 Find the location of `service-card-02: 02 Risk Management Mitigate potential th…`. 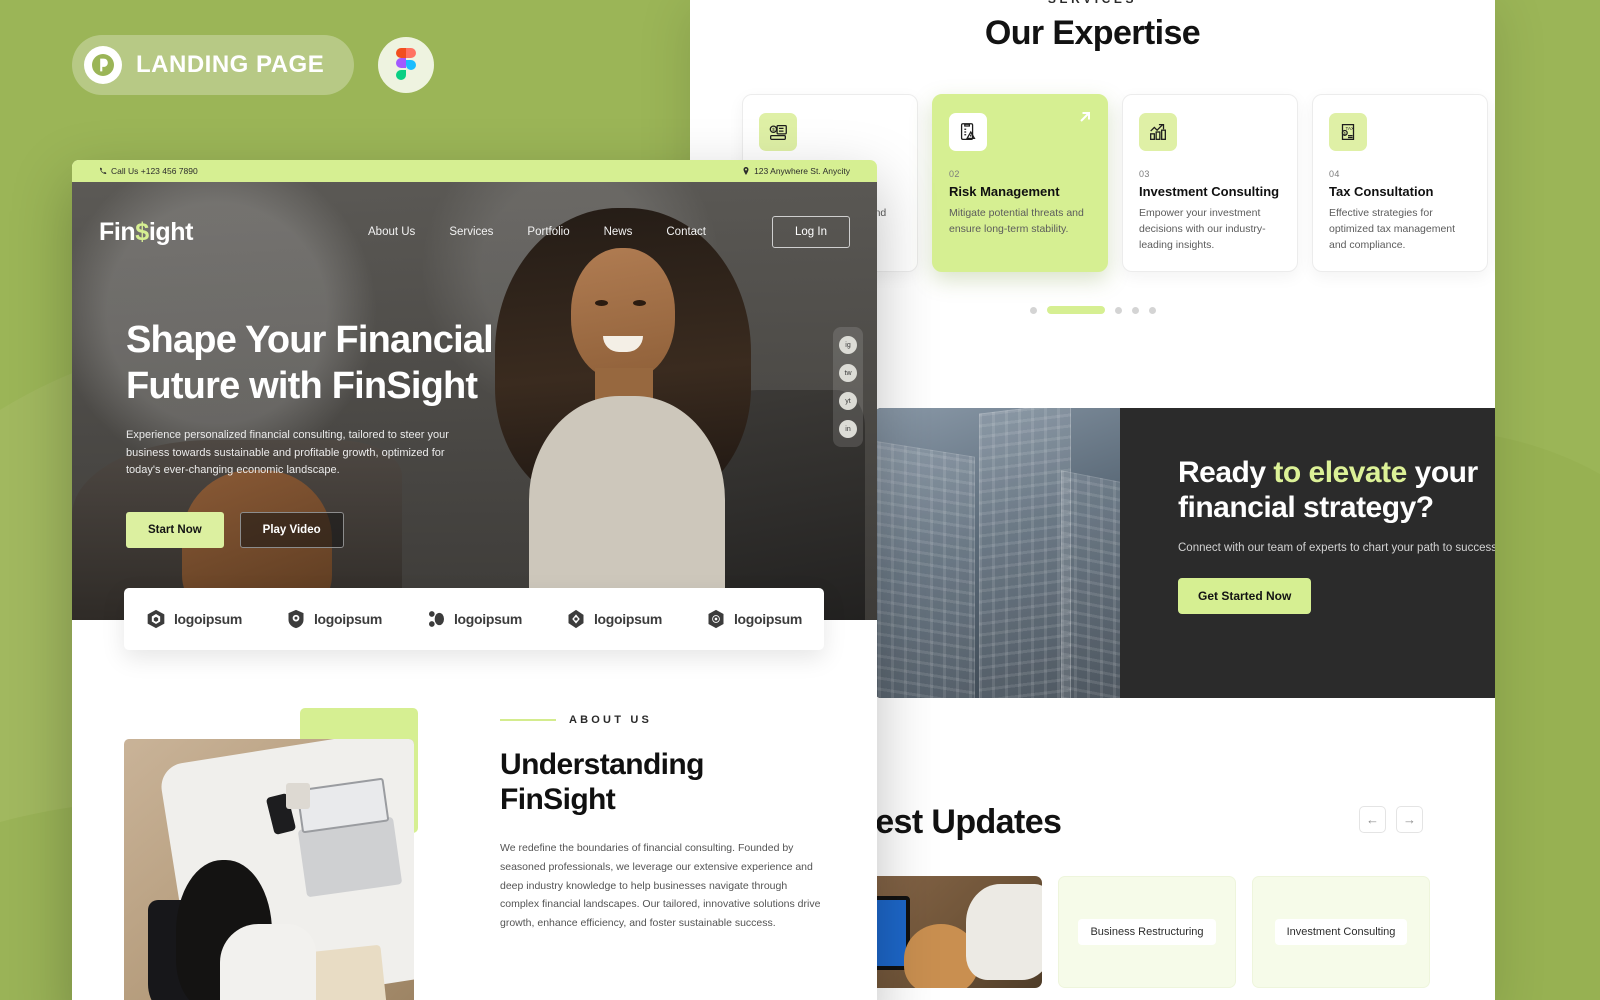

service-card-02: 02 Risk Management Mitigate potential th… is located at coordinates (1020, 183).